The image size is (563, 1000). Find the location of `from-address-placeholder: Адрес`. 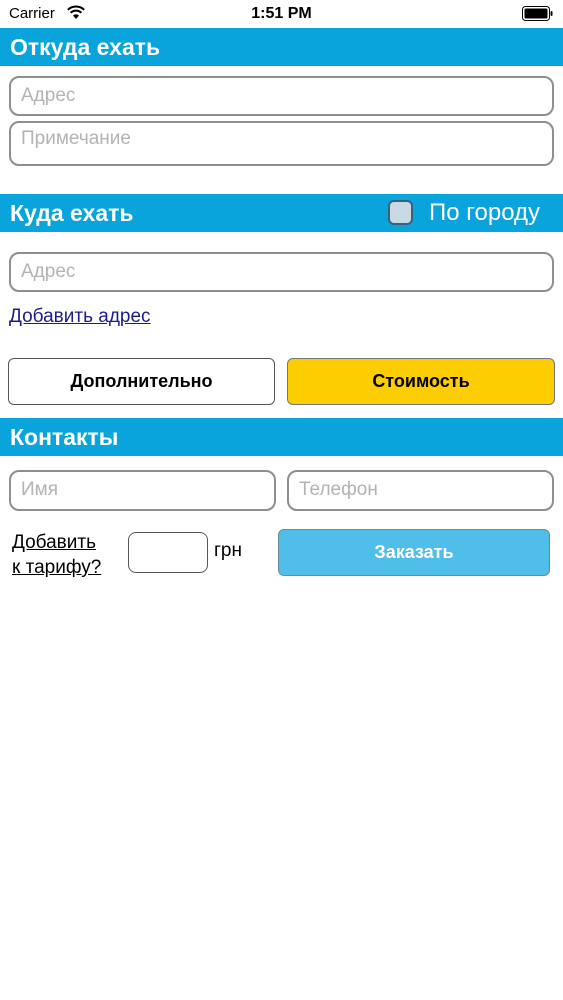

from-address-placeholder: Адрес is located at coordinates (48, 95).